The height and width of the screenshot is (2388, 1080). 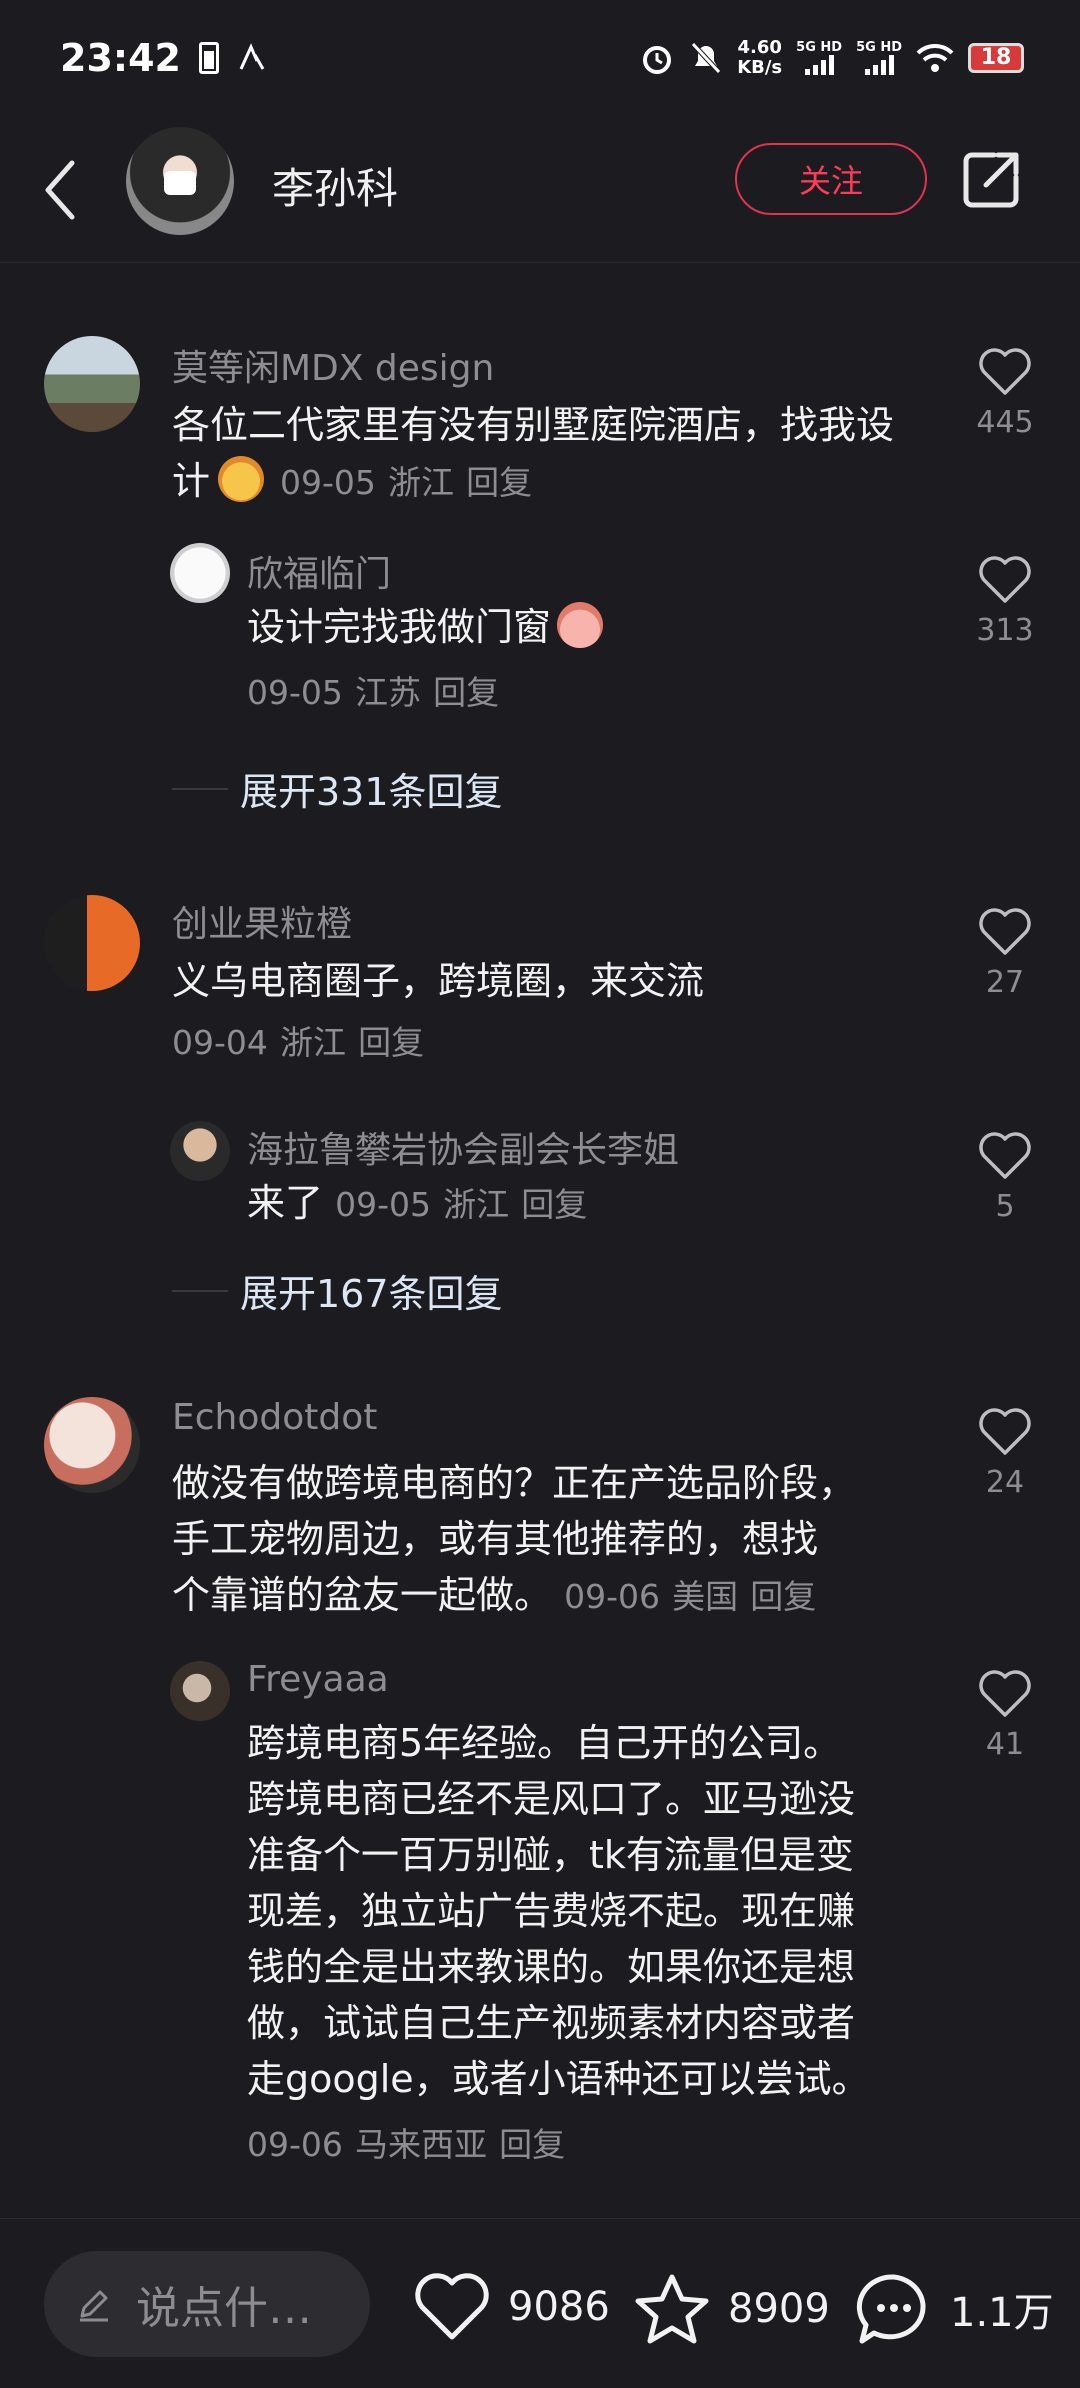 I want to click on like-count: 5, so click(x=1005, y=1206).